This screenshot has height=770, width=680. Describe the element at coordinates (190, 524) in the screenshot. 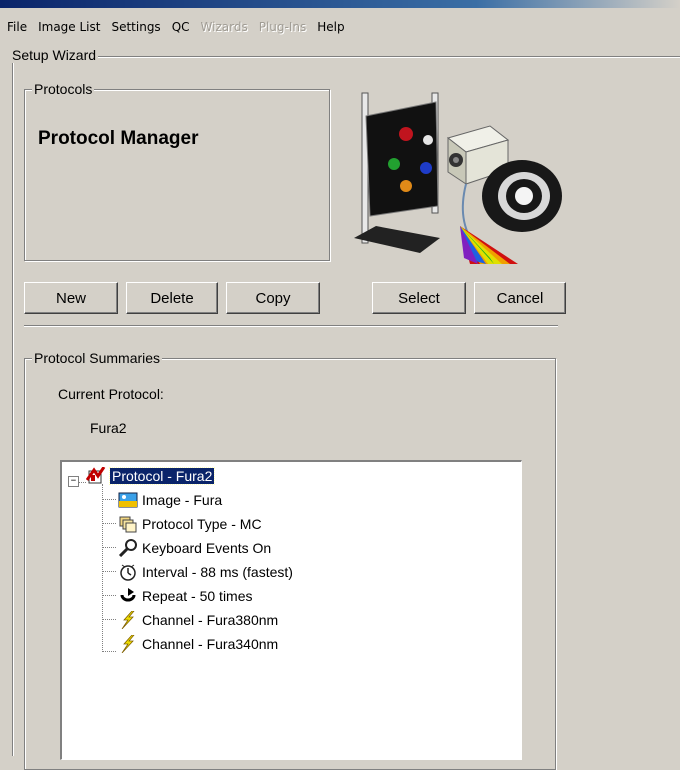

I see `tree-item-protocol-type: Protocol Type - MC` at that location.